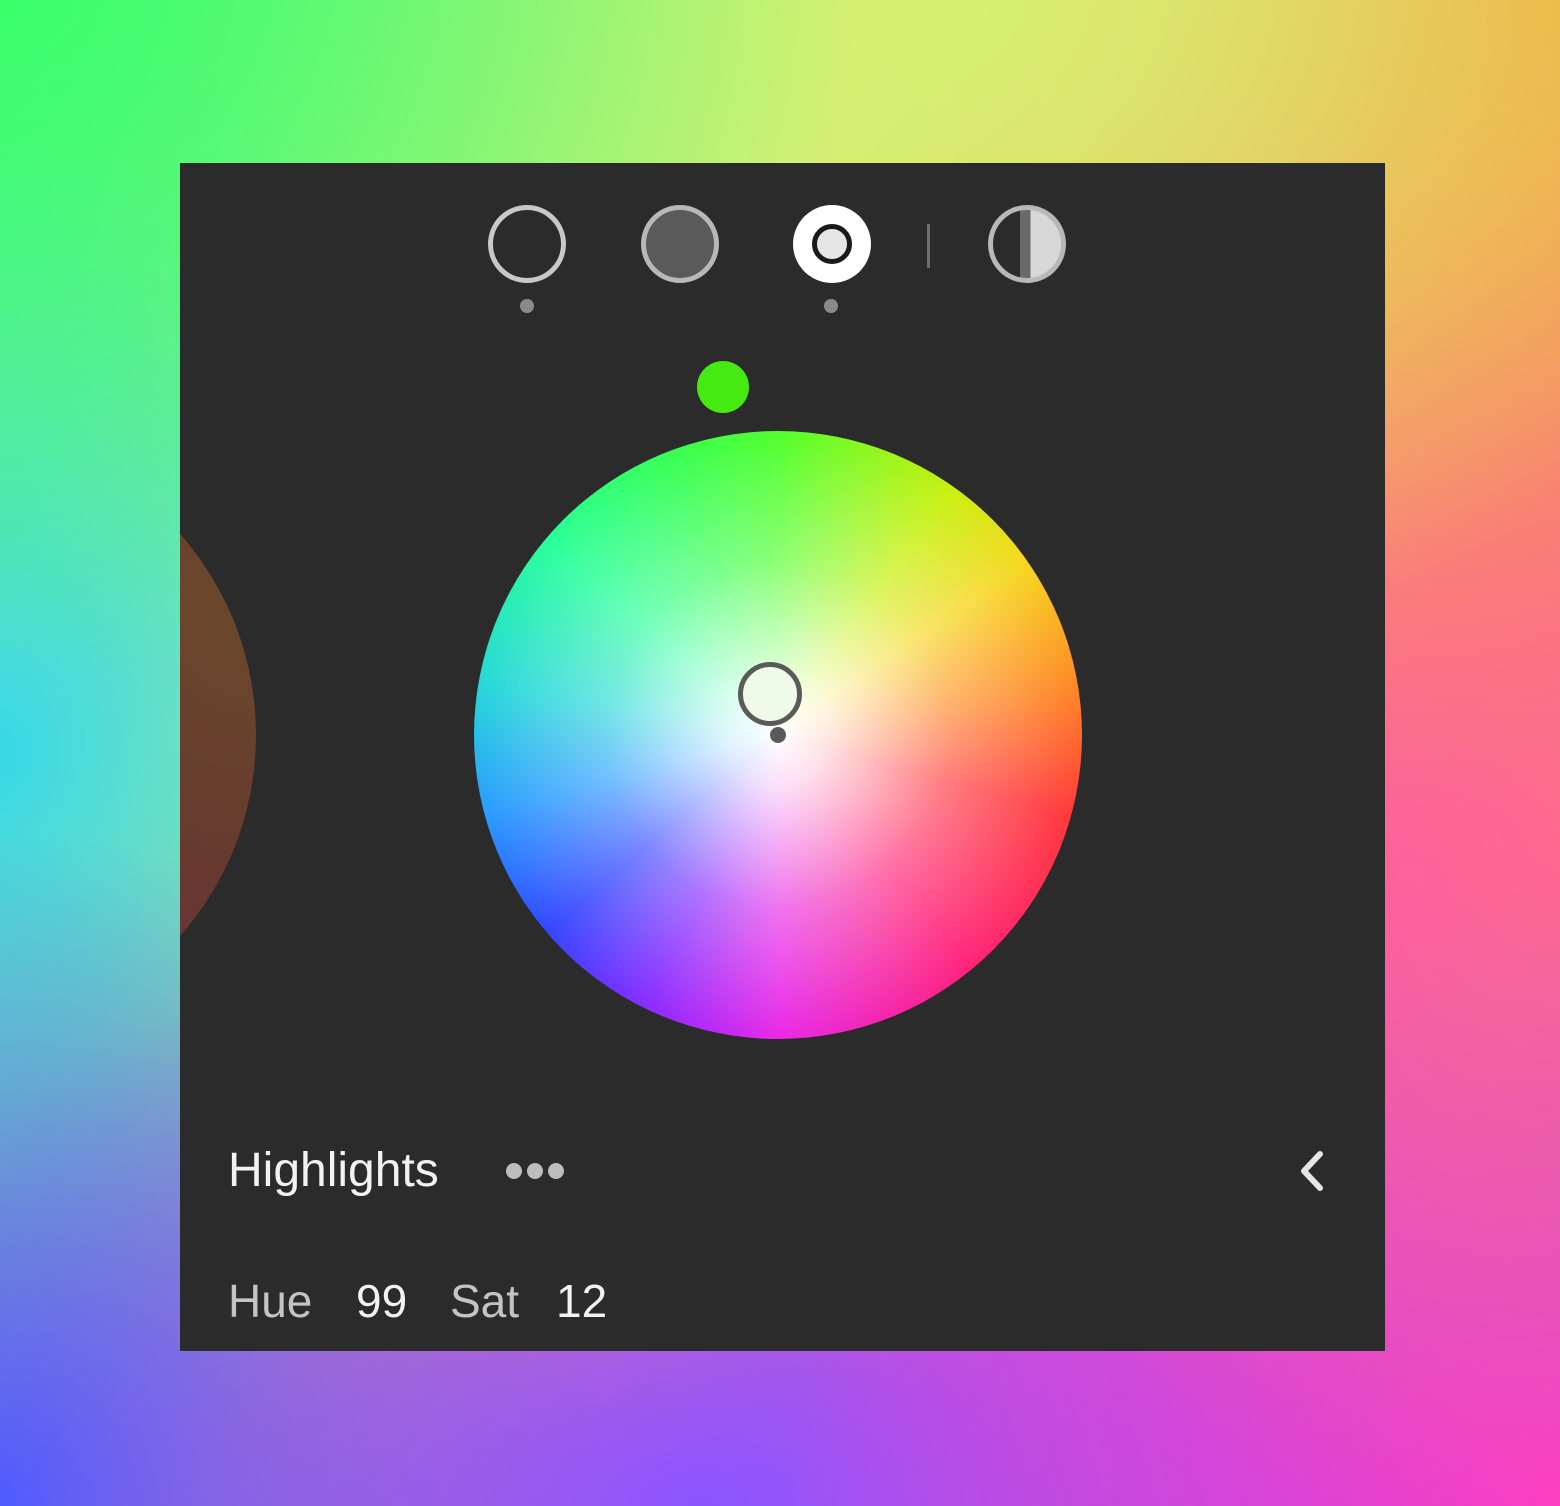 This screenshot has height=1506, width=1560. What do you see at coordinates (485, 1301) in the screenshot?
I see `sat-label: Sat` at bounding box center [485, 1301].